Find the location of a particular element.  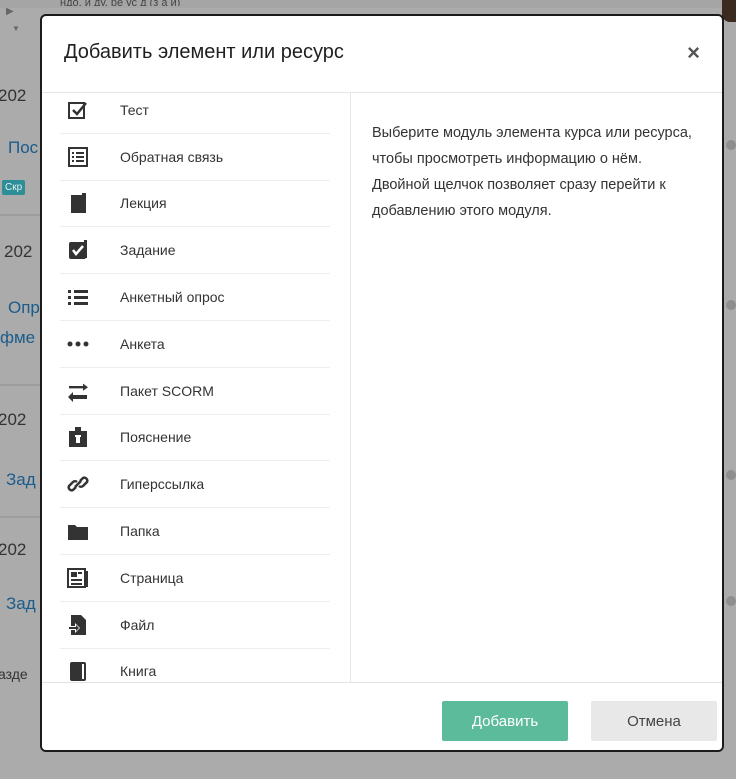

item-label: Книга is located at coordinates (138, 671).